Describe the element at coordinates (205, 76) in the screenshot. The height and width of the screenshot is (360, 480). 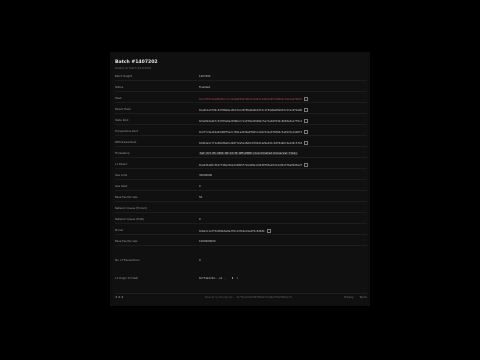
I see `detail-value: 1407202` at that location.